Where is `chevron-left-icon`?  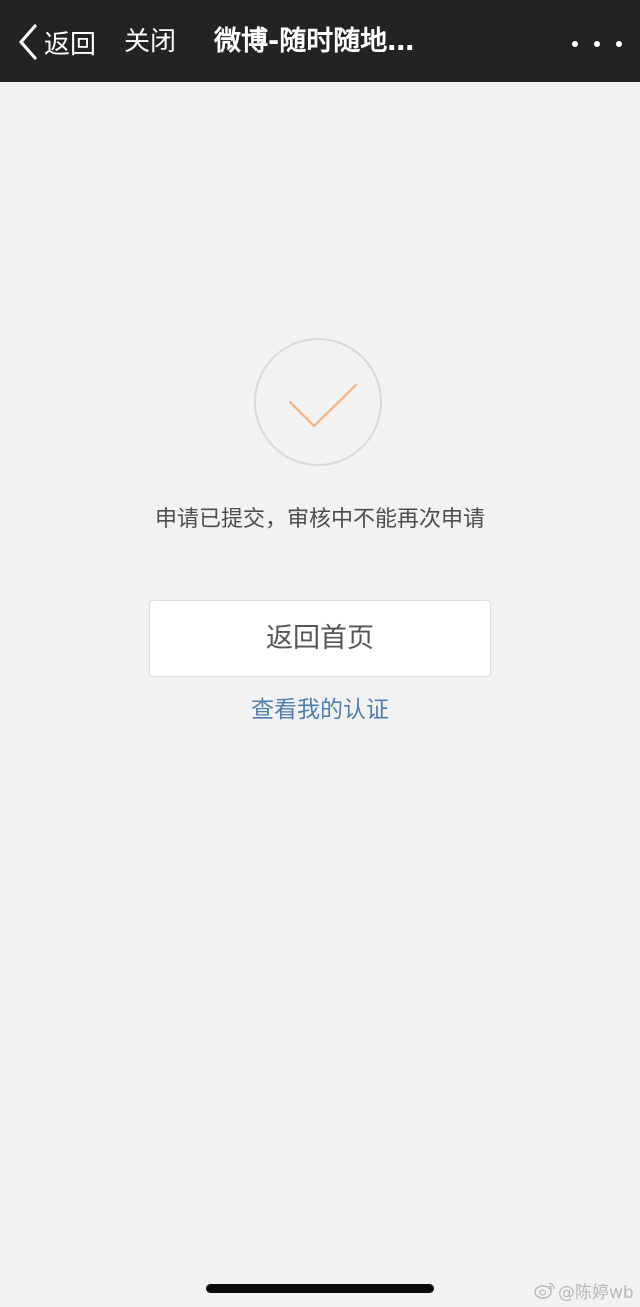 chevron-left-icon is located at coordinates (28, 42).